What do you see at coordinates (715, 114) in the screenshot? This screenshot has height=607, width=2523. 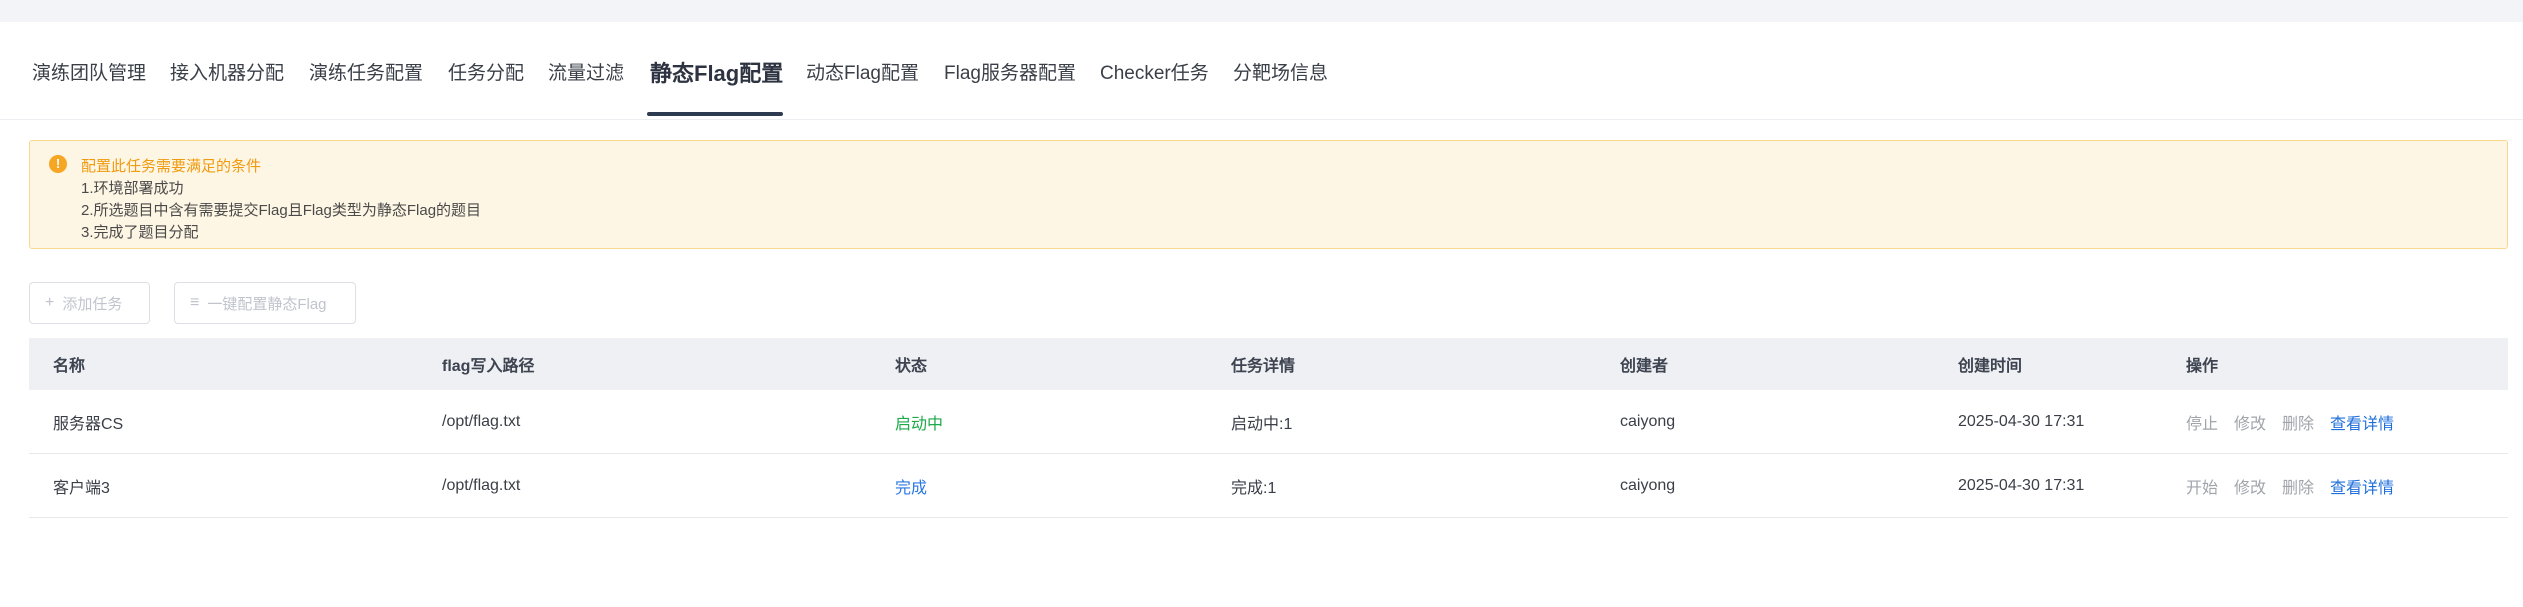 I see `active-tab-indicator` at bounding box center [715, 114].